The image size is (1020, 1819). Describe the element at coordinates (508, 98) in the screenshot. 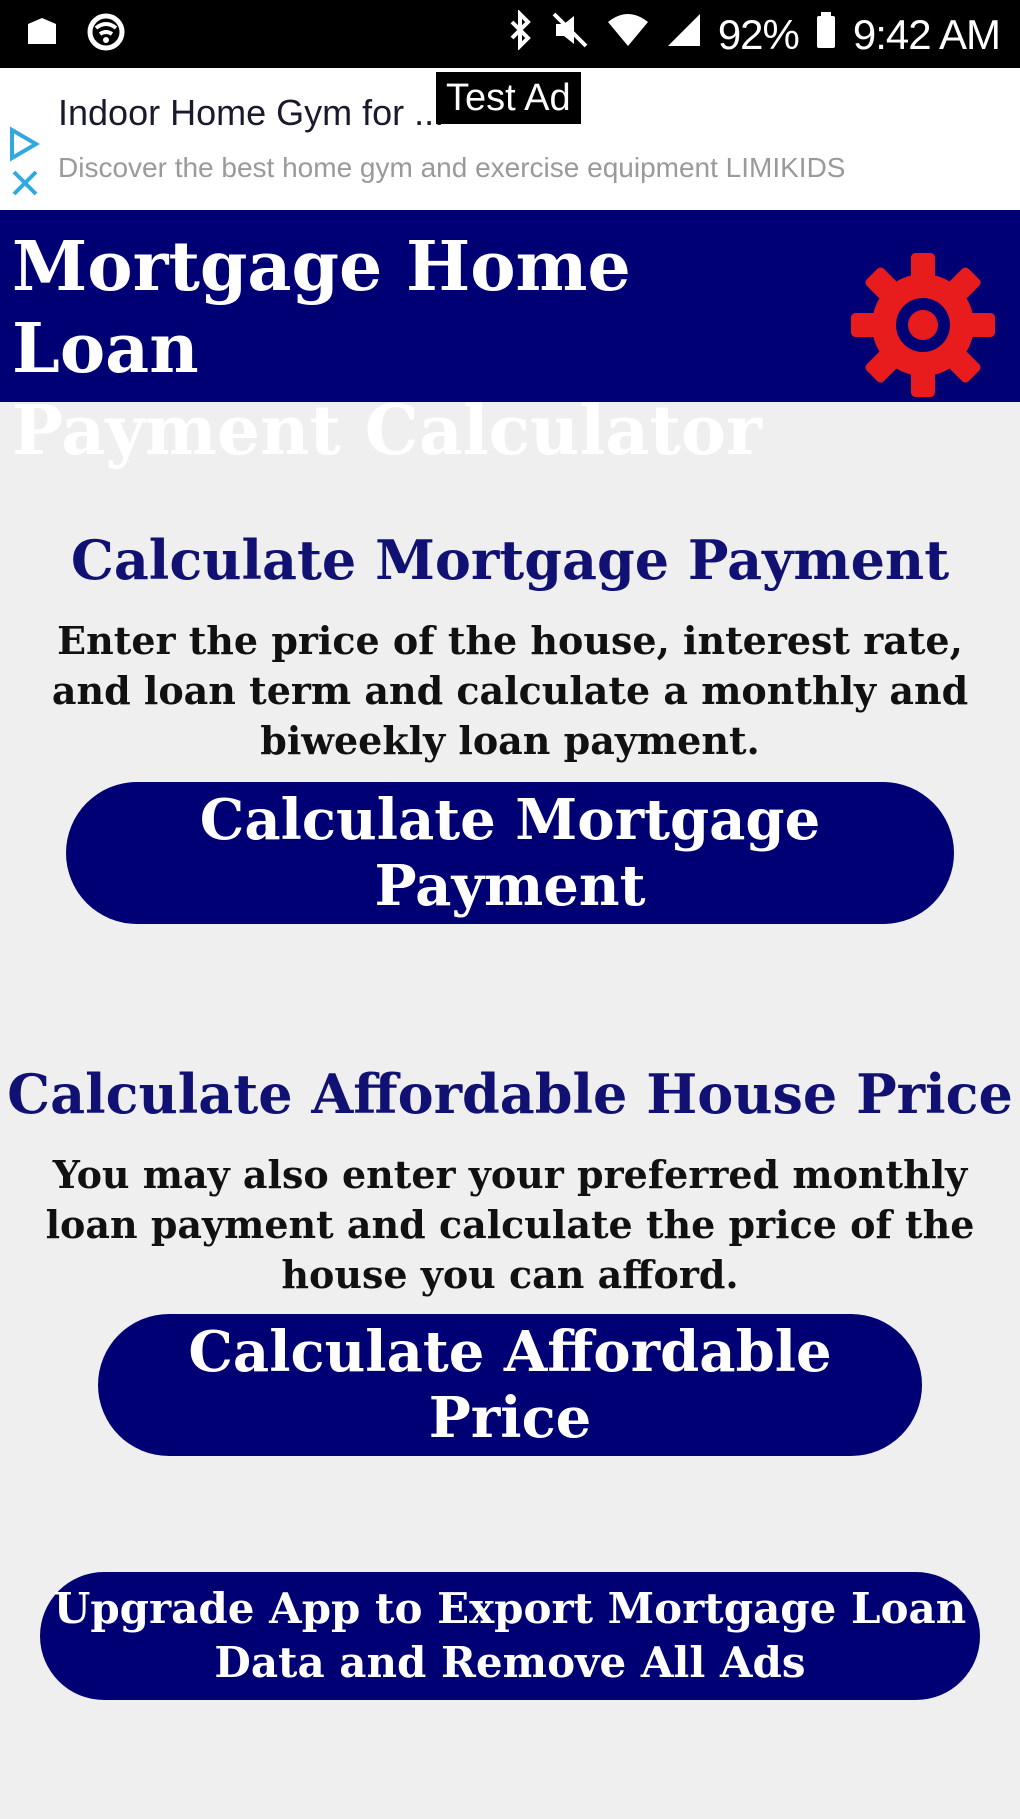

I see `test-ad-label: Test Ad` at that location.